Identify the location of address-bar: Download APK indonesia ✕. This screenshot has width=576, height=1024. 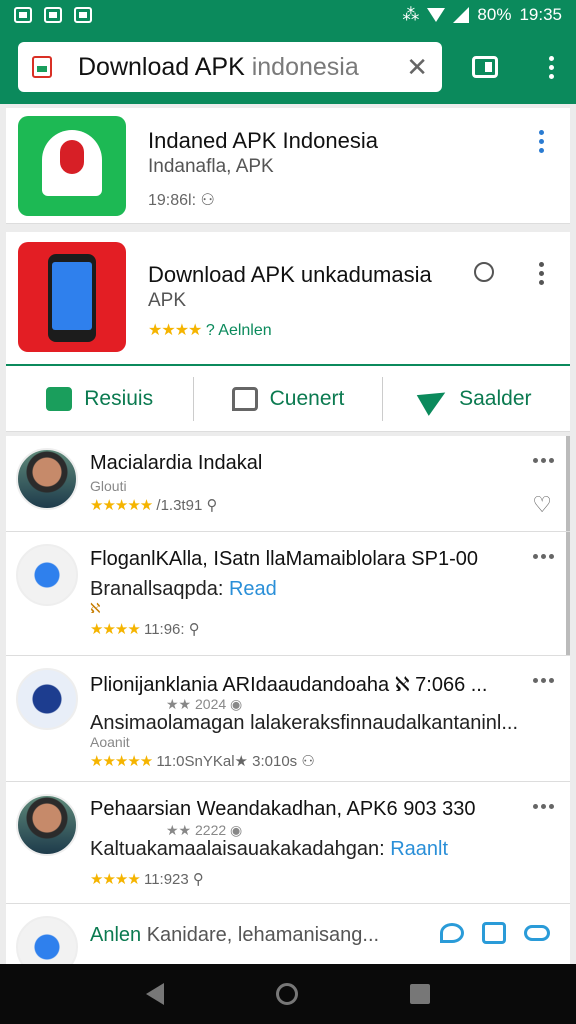
(230, 67).